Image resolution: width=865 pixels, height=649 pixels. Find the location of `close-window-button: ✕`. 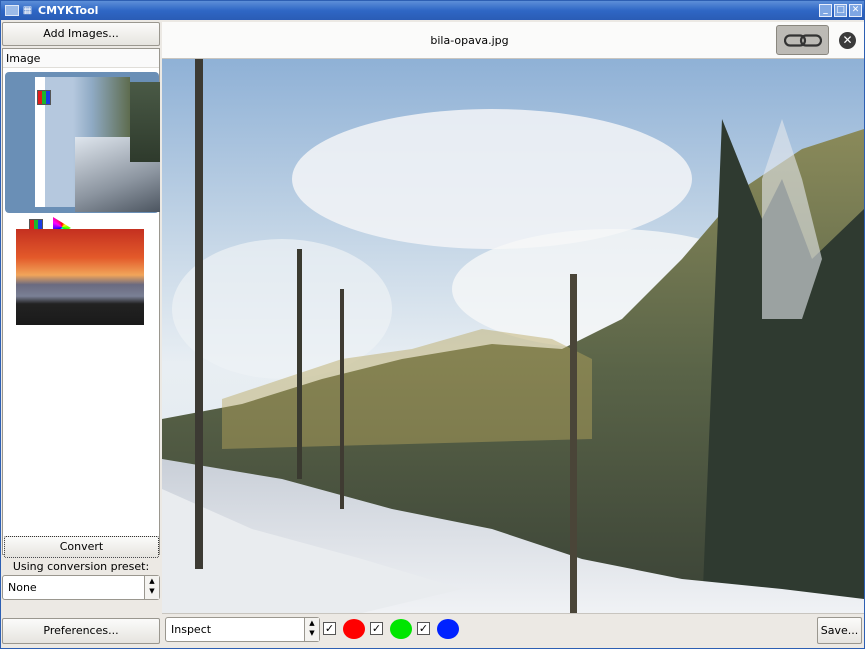

close-window-button: ✕ is located at coordinates (855, 10).